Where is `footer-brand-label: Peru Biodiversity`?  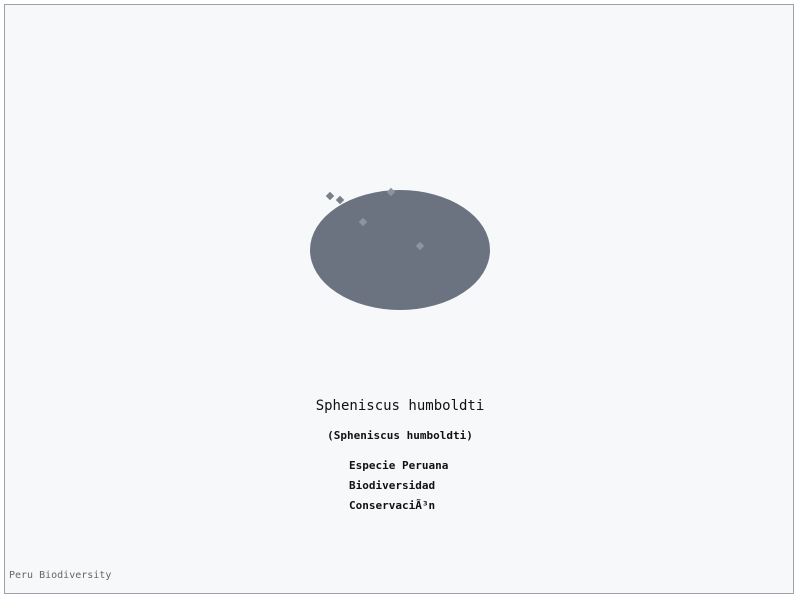 footer-brand-label: Peru Biodiversity is located at coordinates (60, 575).